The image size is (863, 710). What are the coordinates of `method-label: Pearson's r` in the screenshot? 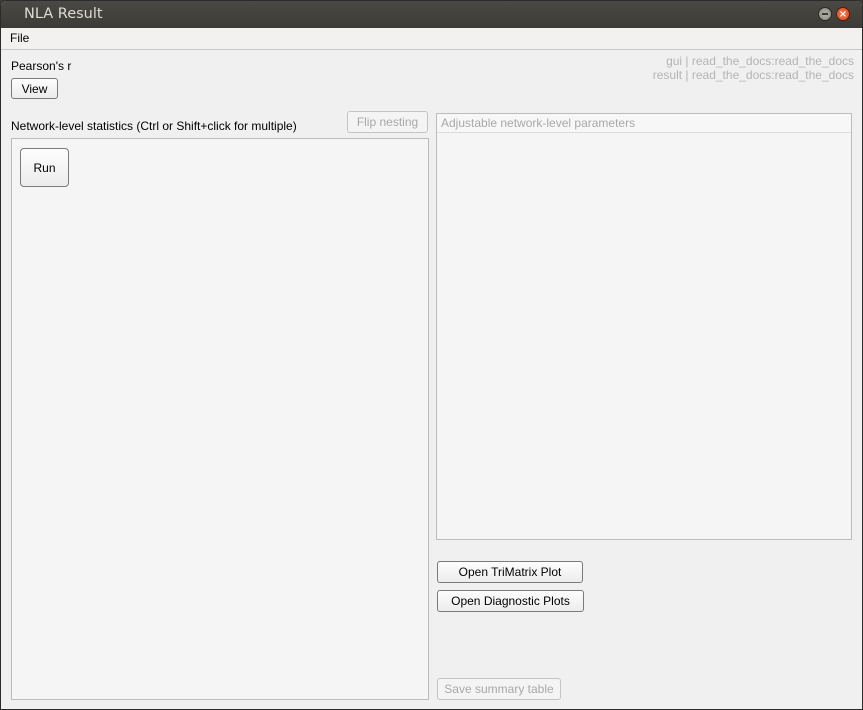 It's located at (41, 66).